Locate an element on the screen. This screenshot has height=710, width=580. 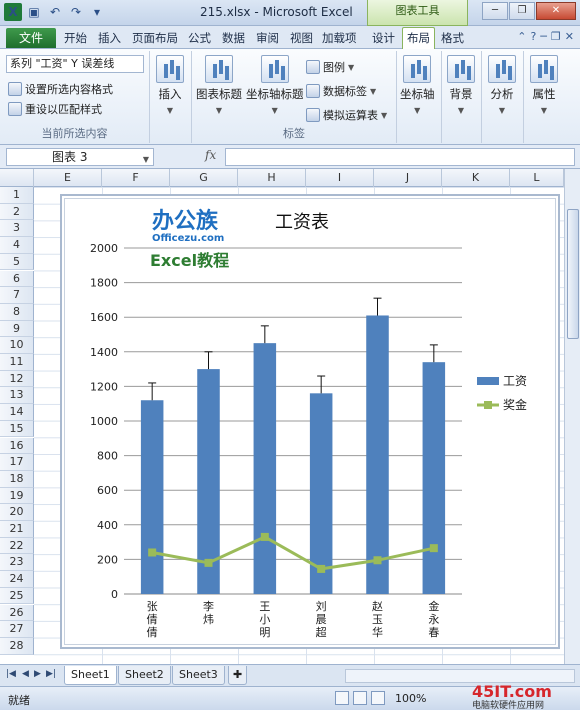
vertical-scrollbar is located at coordinates (572, 416).